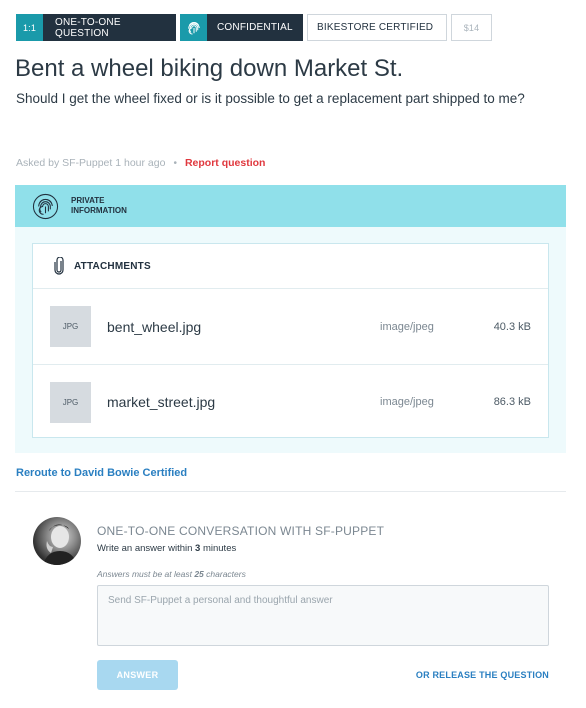 The height and width of the screenshot is (708, 586). I want to click on report-question-link: Report question, so click(225, 163).